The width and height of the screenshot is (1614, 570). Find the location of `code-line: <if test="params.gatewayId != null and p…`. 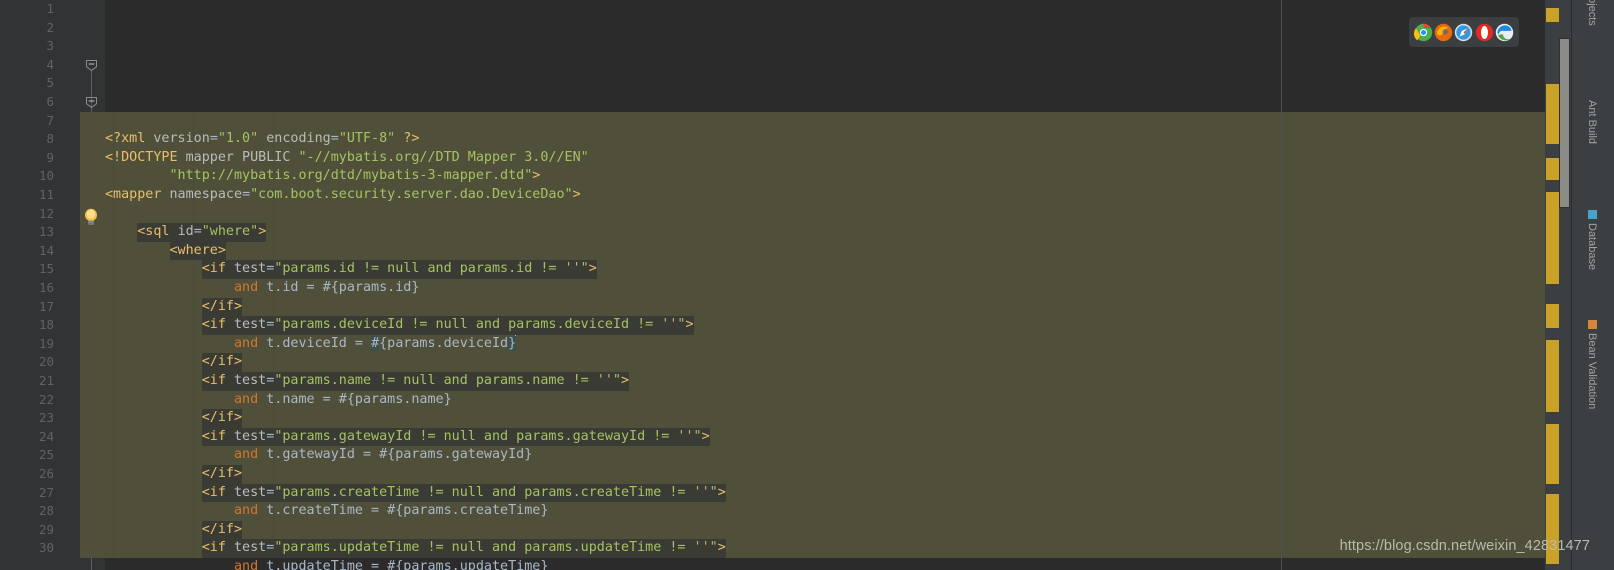

code-line: <if test="params.gatewayId != null and p… is located at coordinates (825, 437).